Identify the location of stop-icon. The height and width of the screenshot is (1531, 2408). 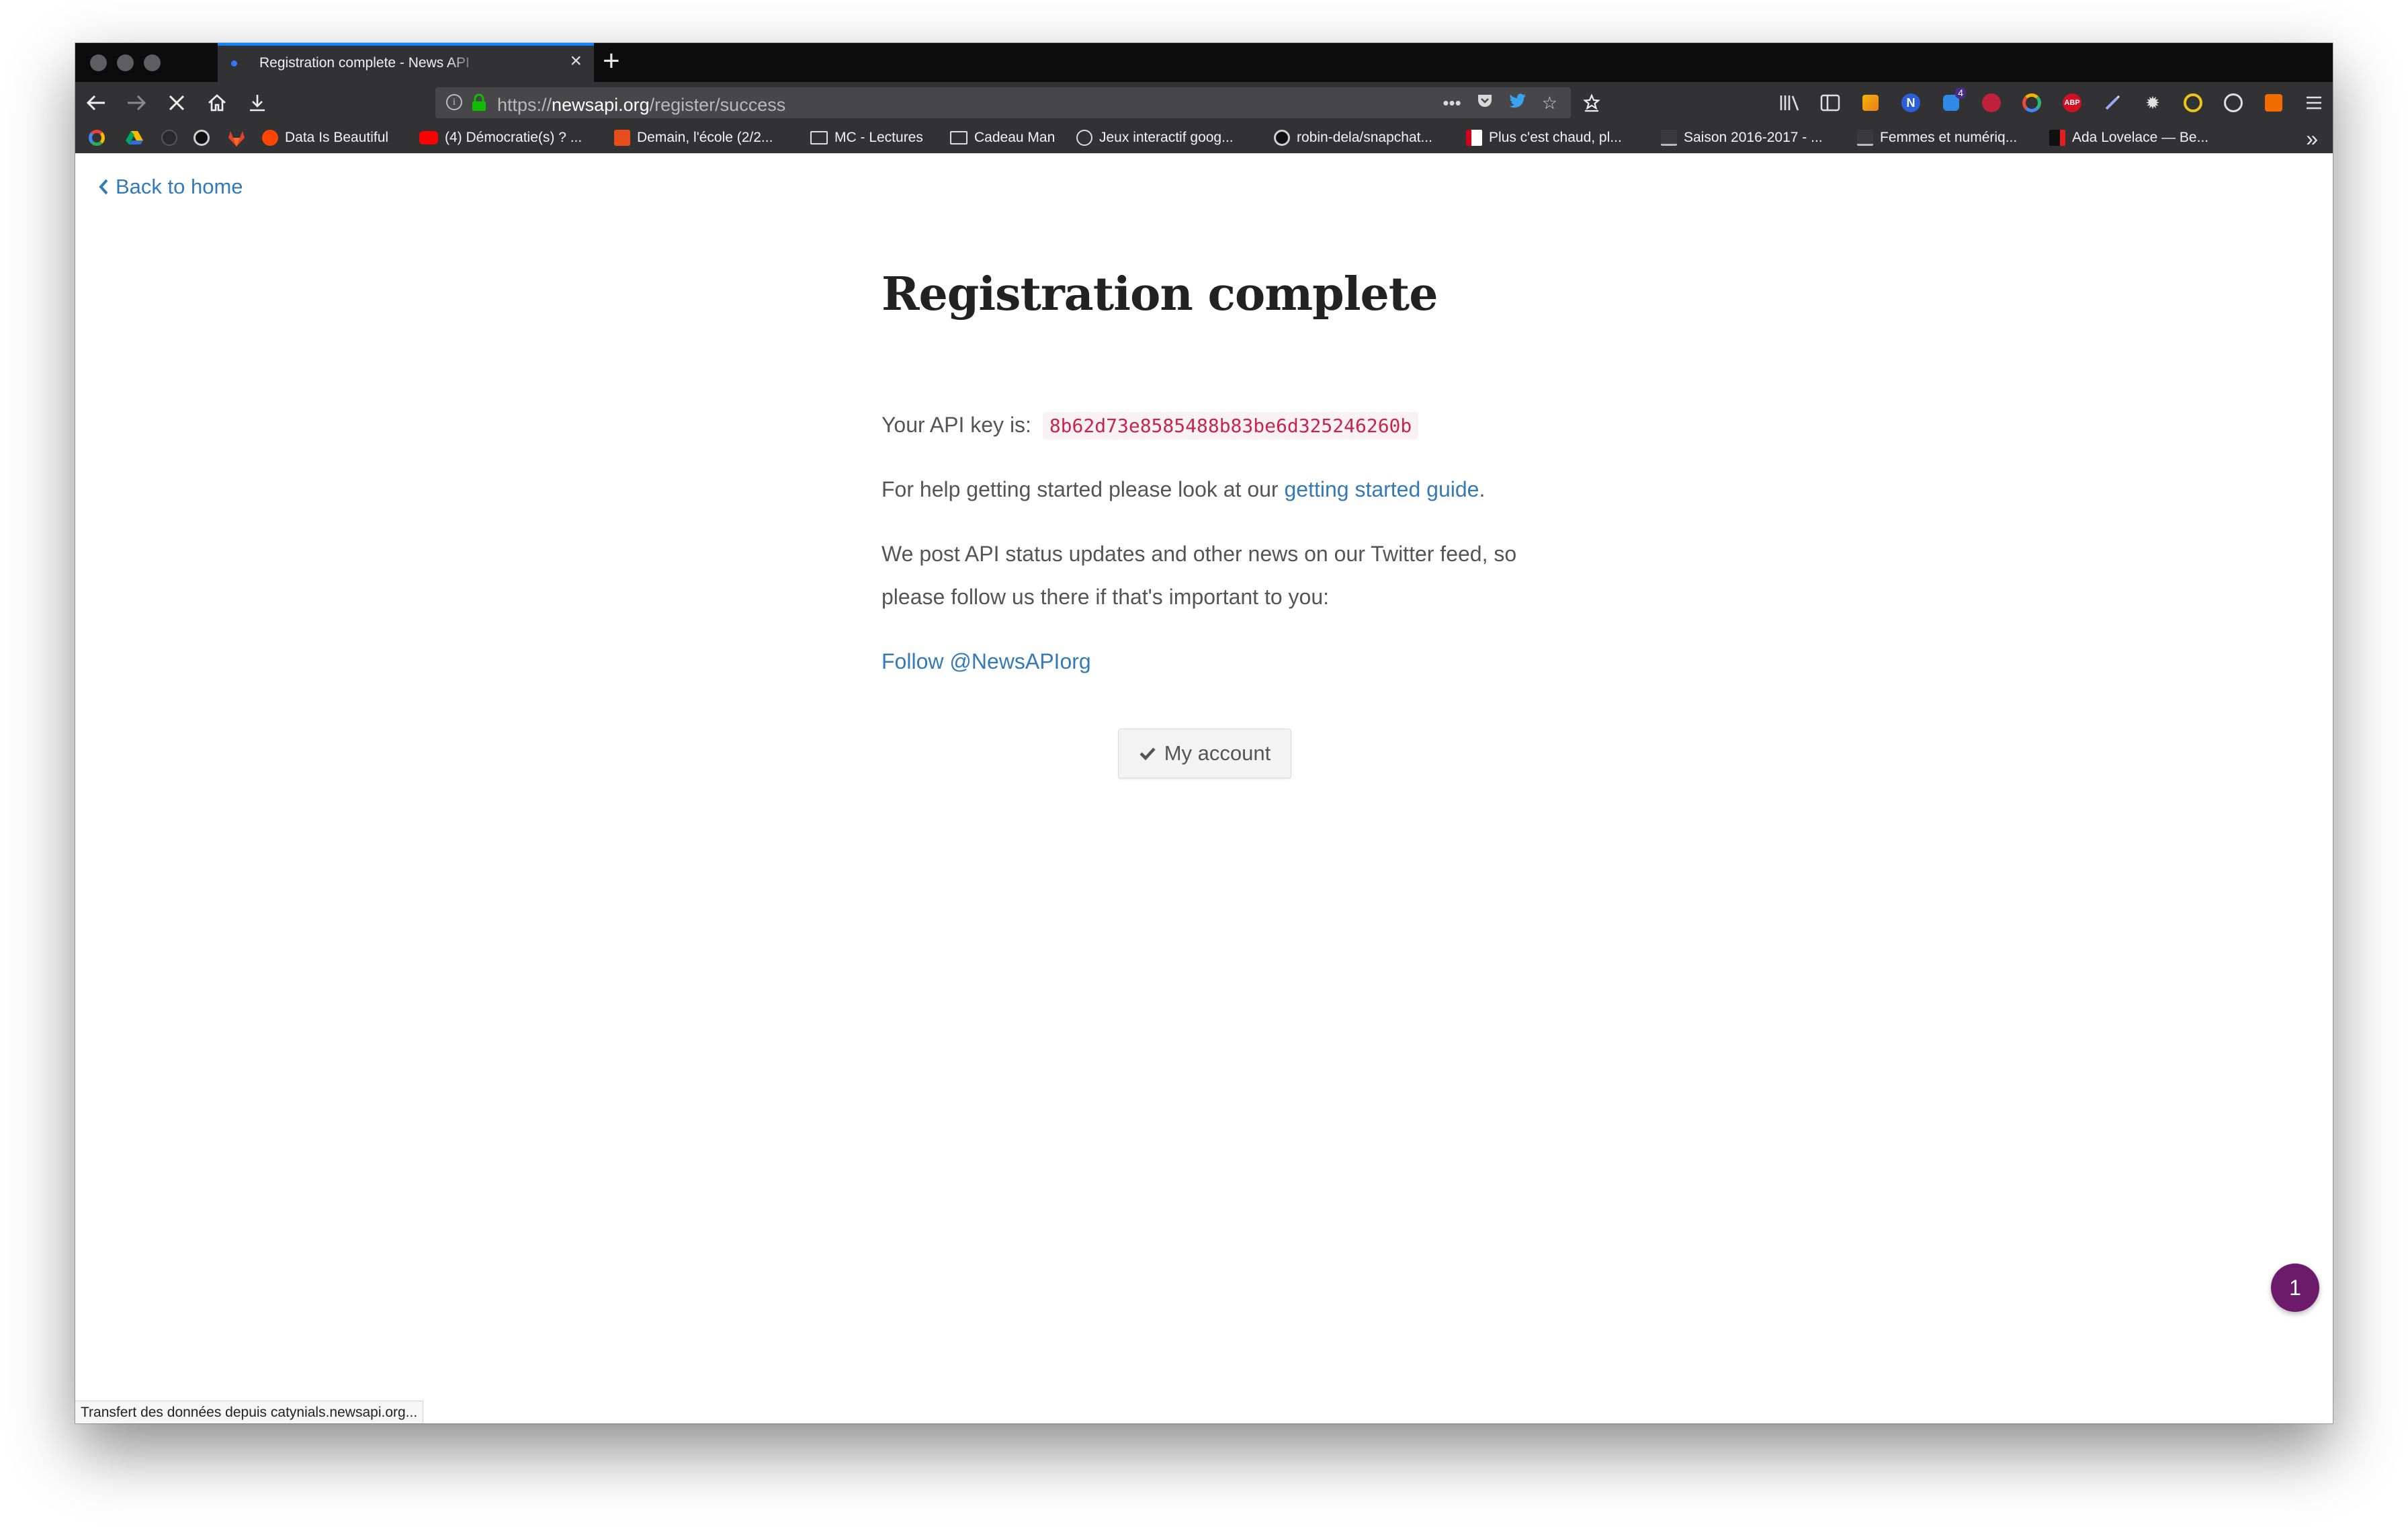
(177, 103).